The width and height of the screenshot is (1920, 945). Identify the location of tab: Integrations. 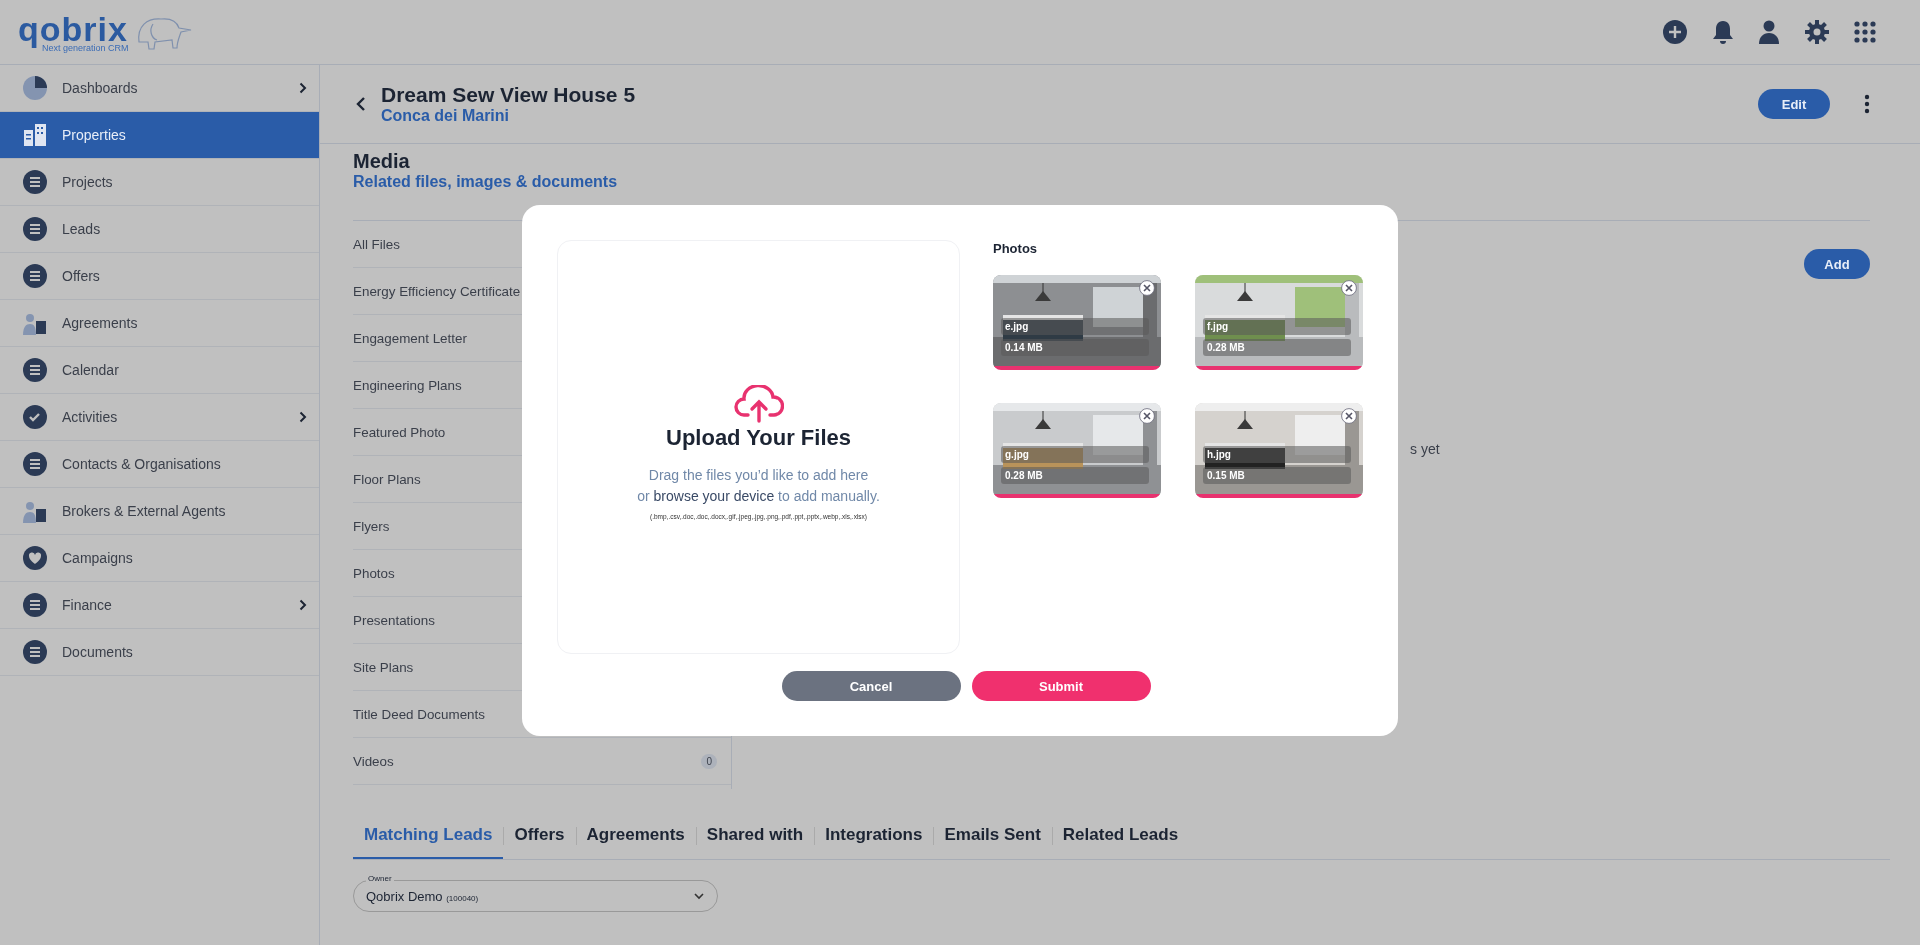
(874, 836).